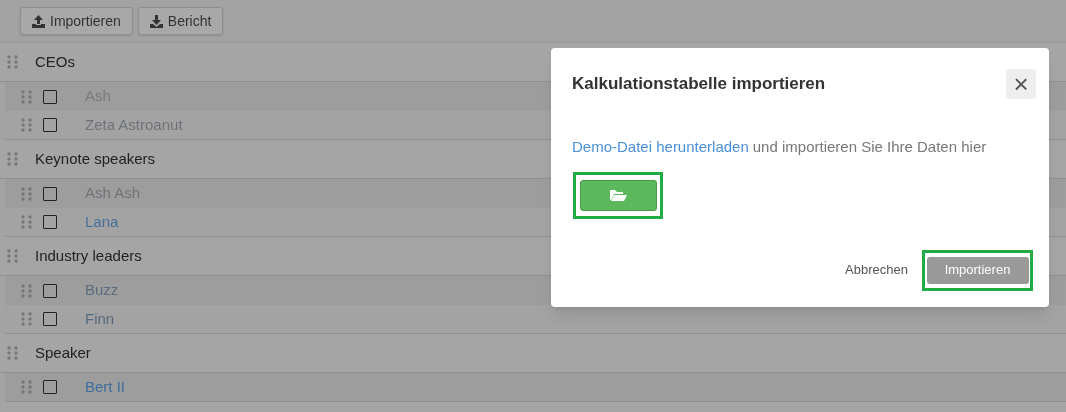 Image resolution: width=1066 pixels, height=412 pixels. What do you see at coordinates (88, 255) in the screenshot?
I see `group-title: Industry leaders` at bounding box center [88, 255].